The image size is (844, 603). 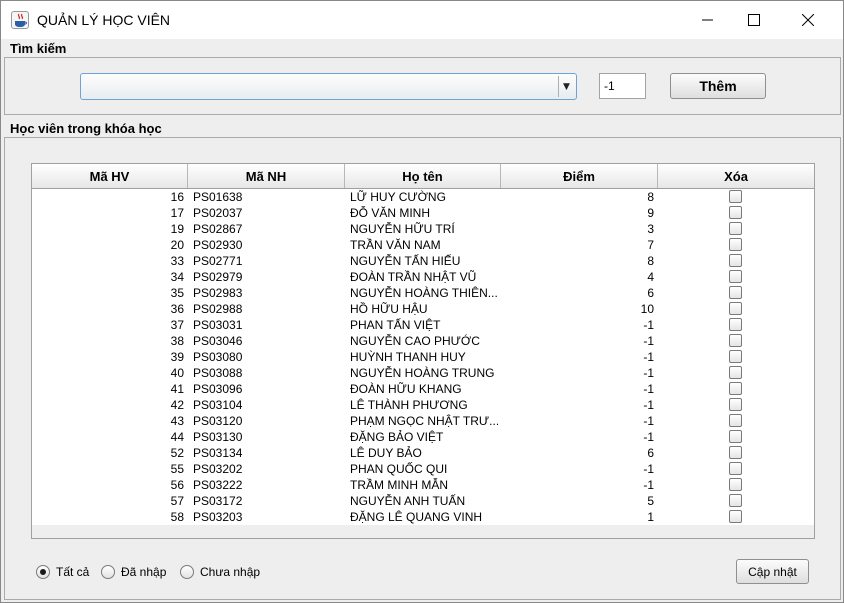 I want to click on table-row: 34 PS02979 ĐOÀN TRẦN NHẬT VŨ 4, so click(x=423, y=277).